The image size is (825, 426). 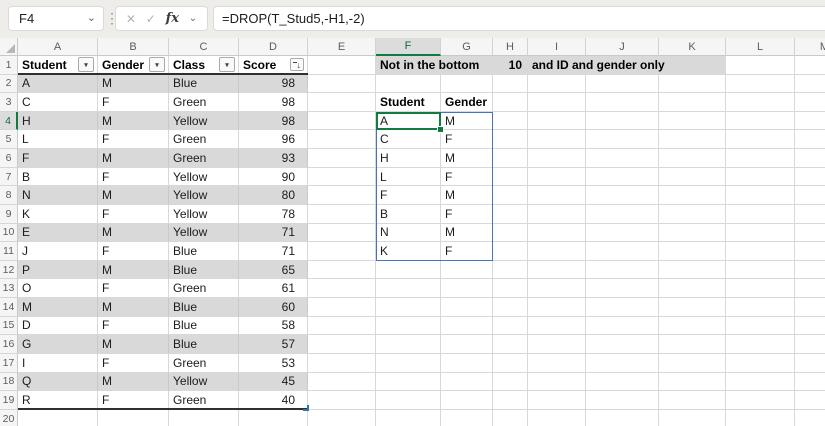 What do you see at coordinates (408, 84) in the screenshot?
I see `cell-F2` at bounding box center [408, 84].